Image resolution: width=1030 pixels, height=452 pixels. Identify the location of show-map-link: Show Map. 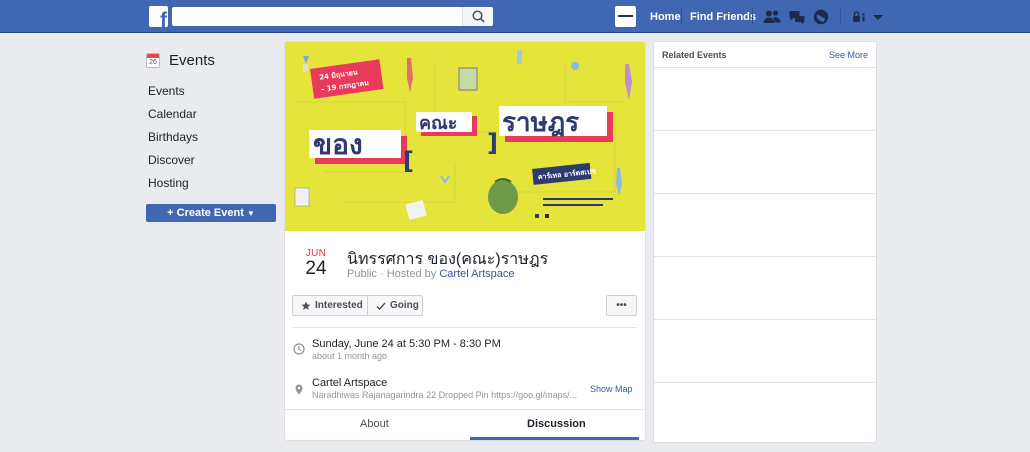
(611, 389).